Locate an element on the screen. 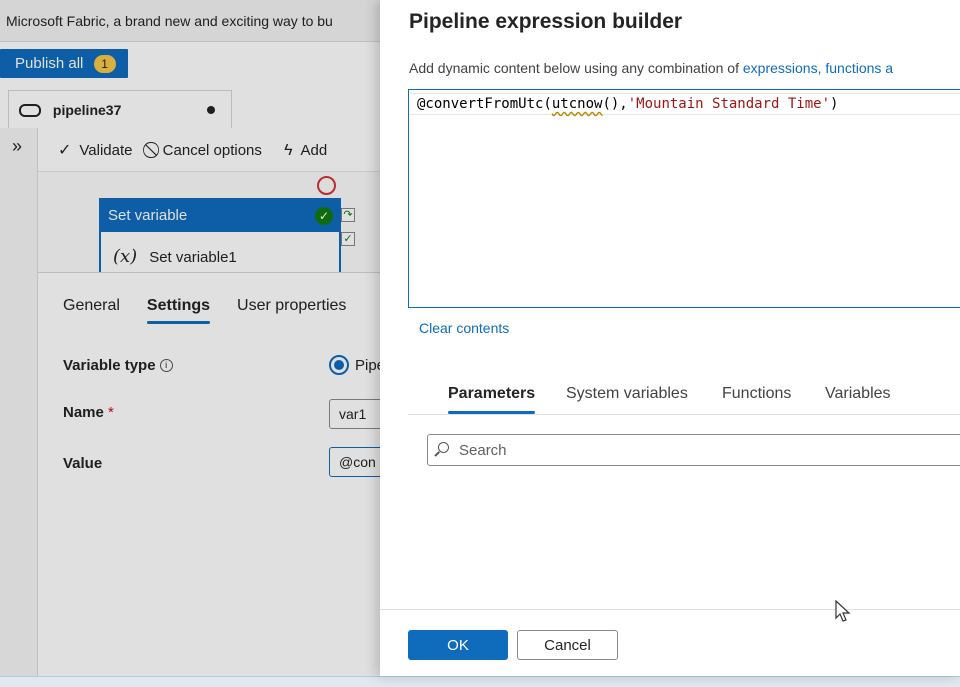  search-input is located at coordinates (709, 450).